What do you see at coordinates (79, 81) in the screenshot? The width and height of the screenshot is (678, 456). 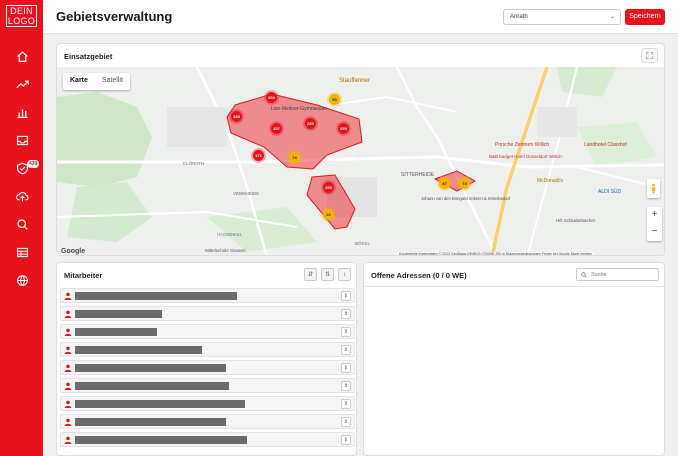 I see `map-tab-karte: Karte` at bounding box center [79, 81].